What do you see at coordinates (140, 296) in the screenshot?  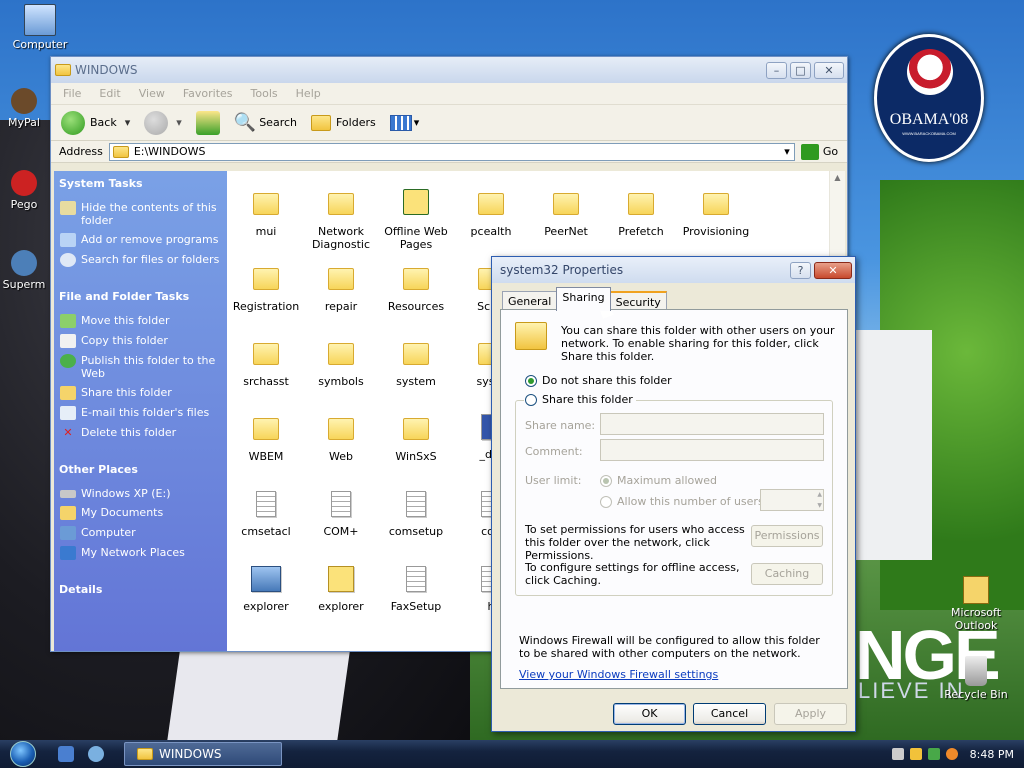 I see `pane-title: File and Folder Tasks` at bounding box center [140, 296].